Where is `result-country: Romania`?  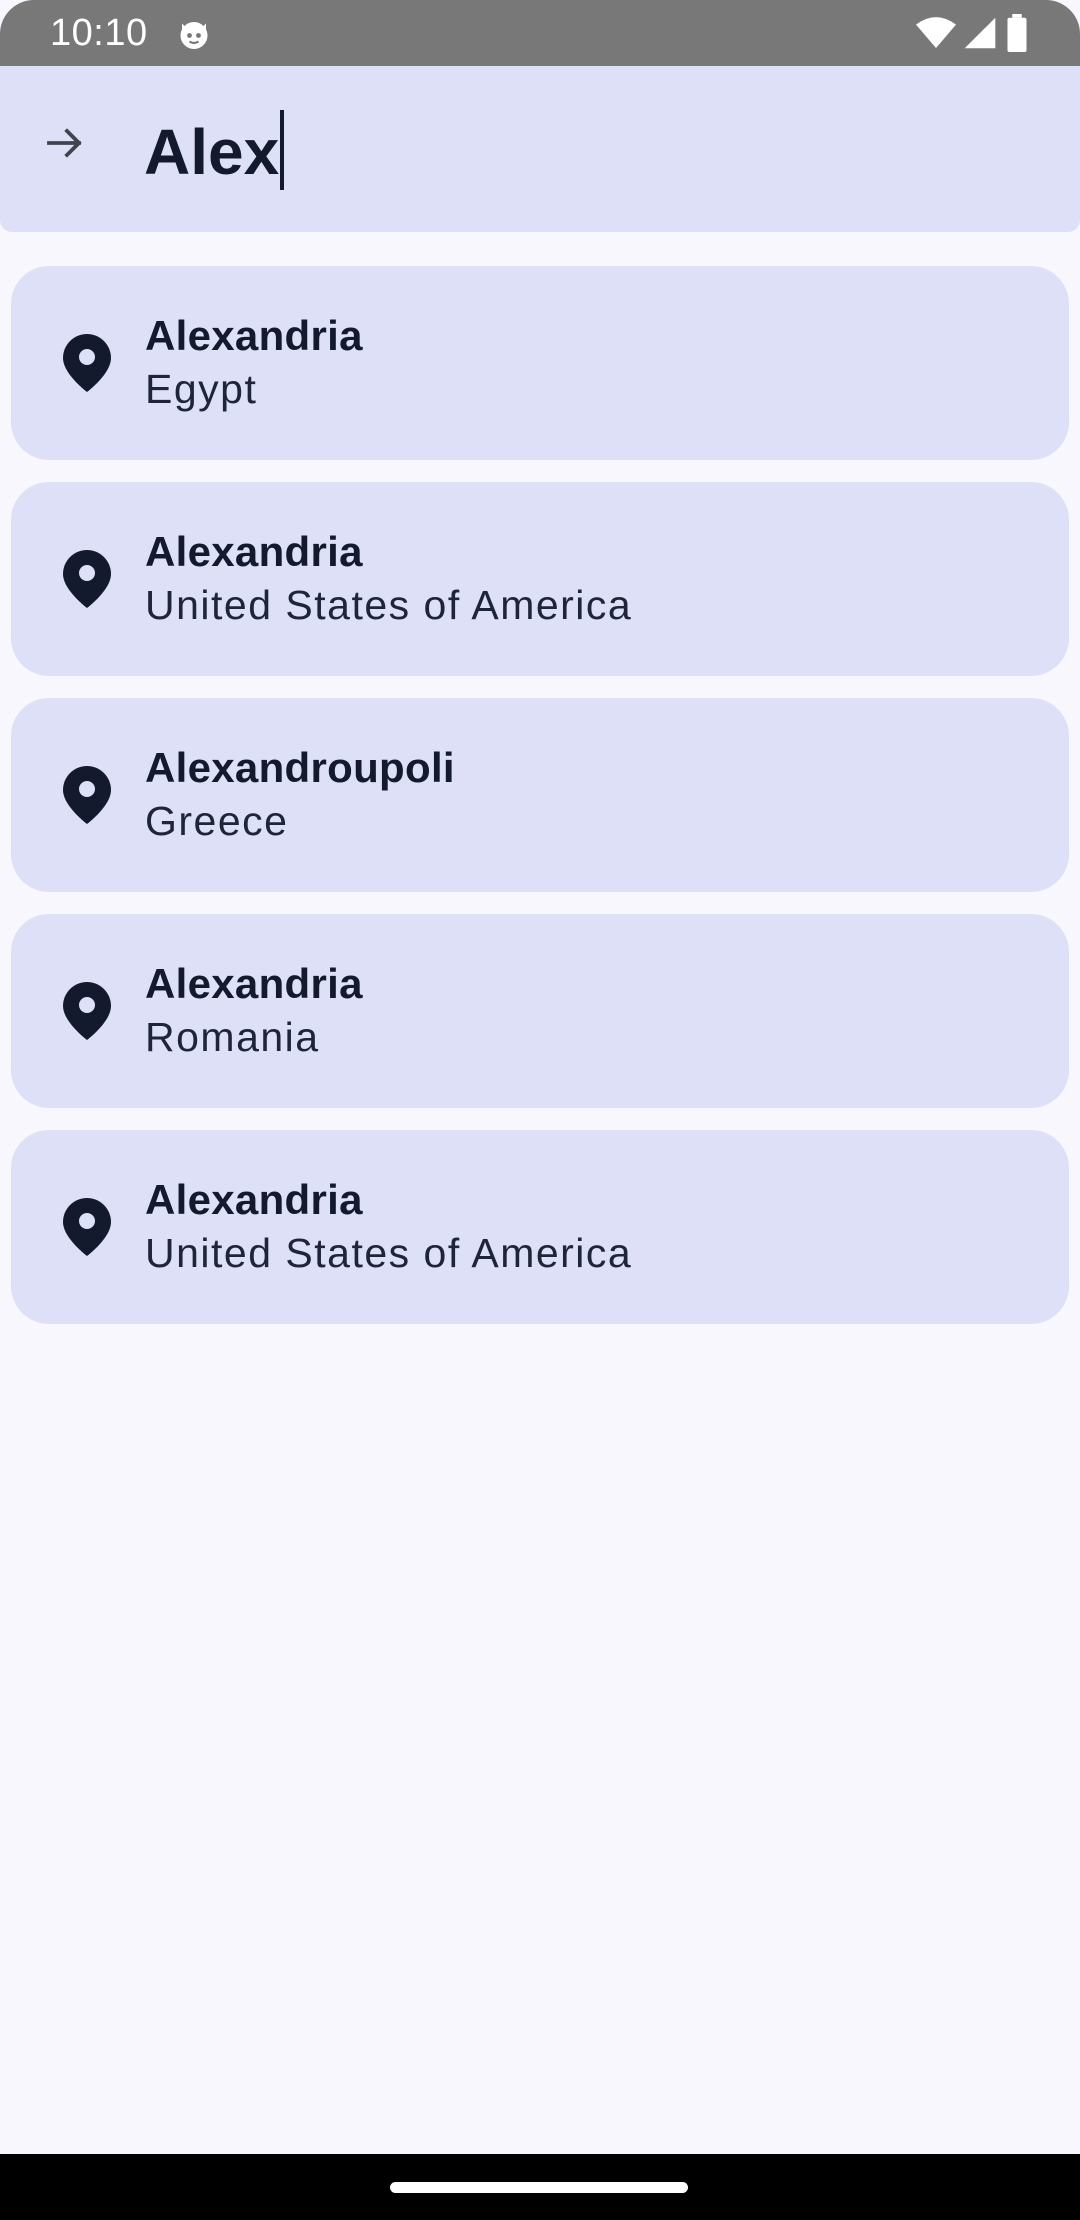 result-country: Romania is located at coordinates (232, 1037).